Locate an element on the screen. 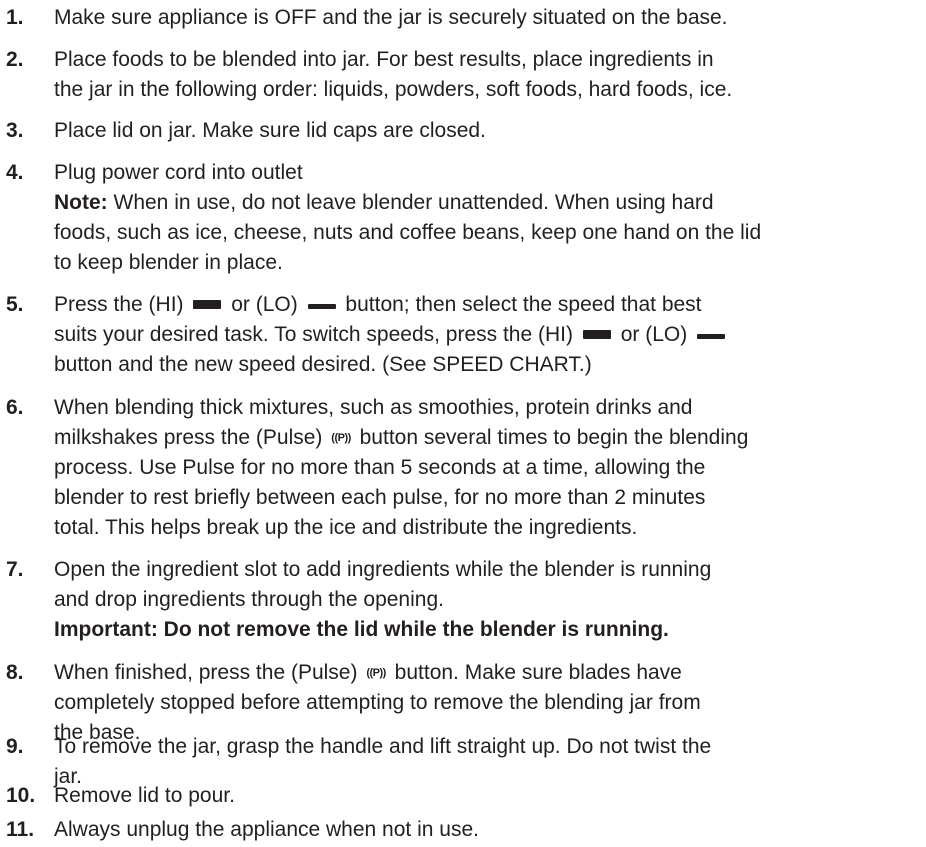 Image resolution: width=926 pixels, height=847 pixels. step-text: Plug power cord into outlet is located at coordinates (178, 172).